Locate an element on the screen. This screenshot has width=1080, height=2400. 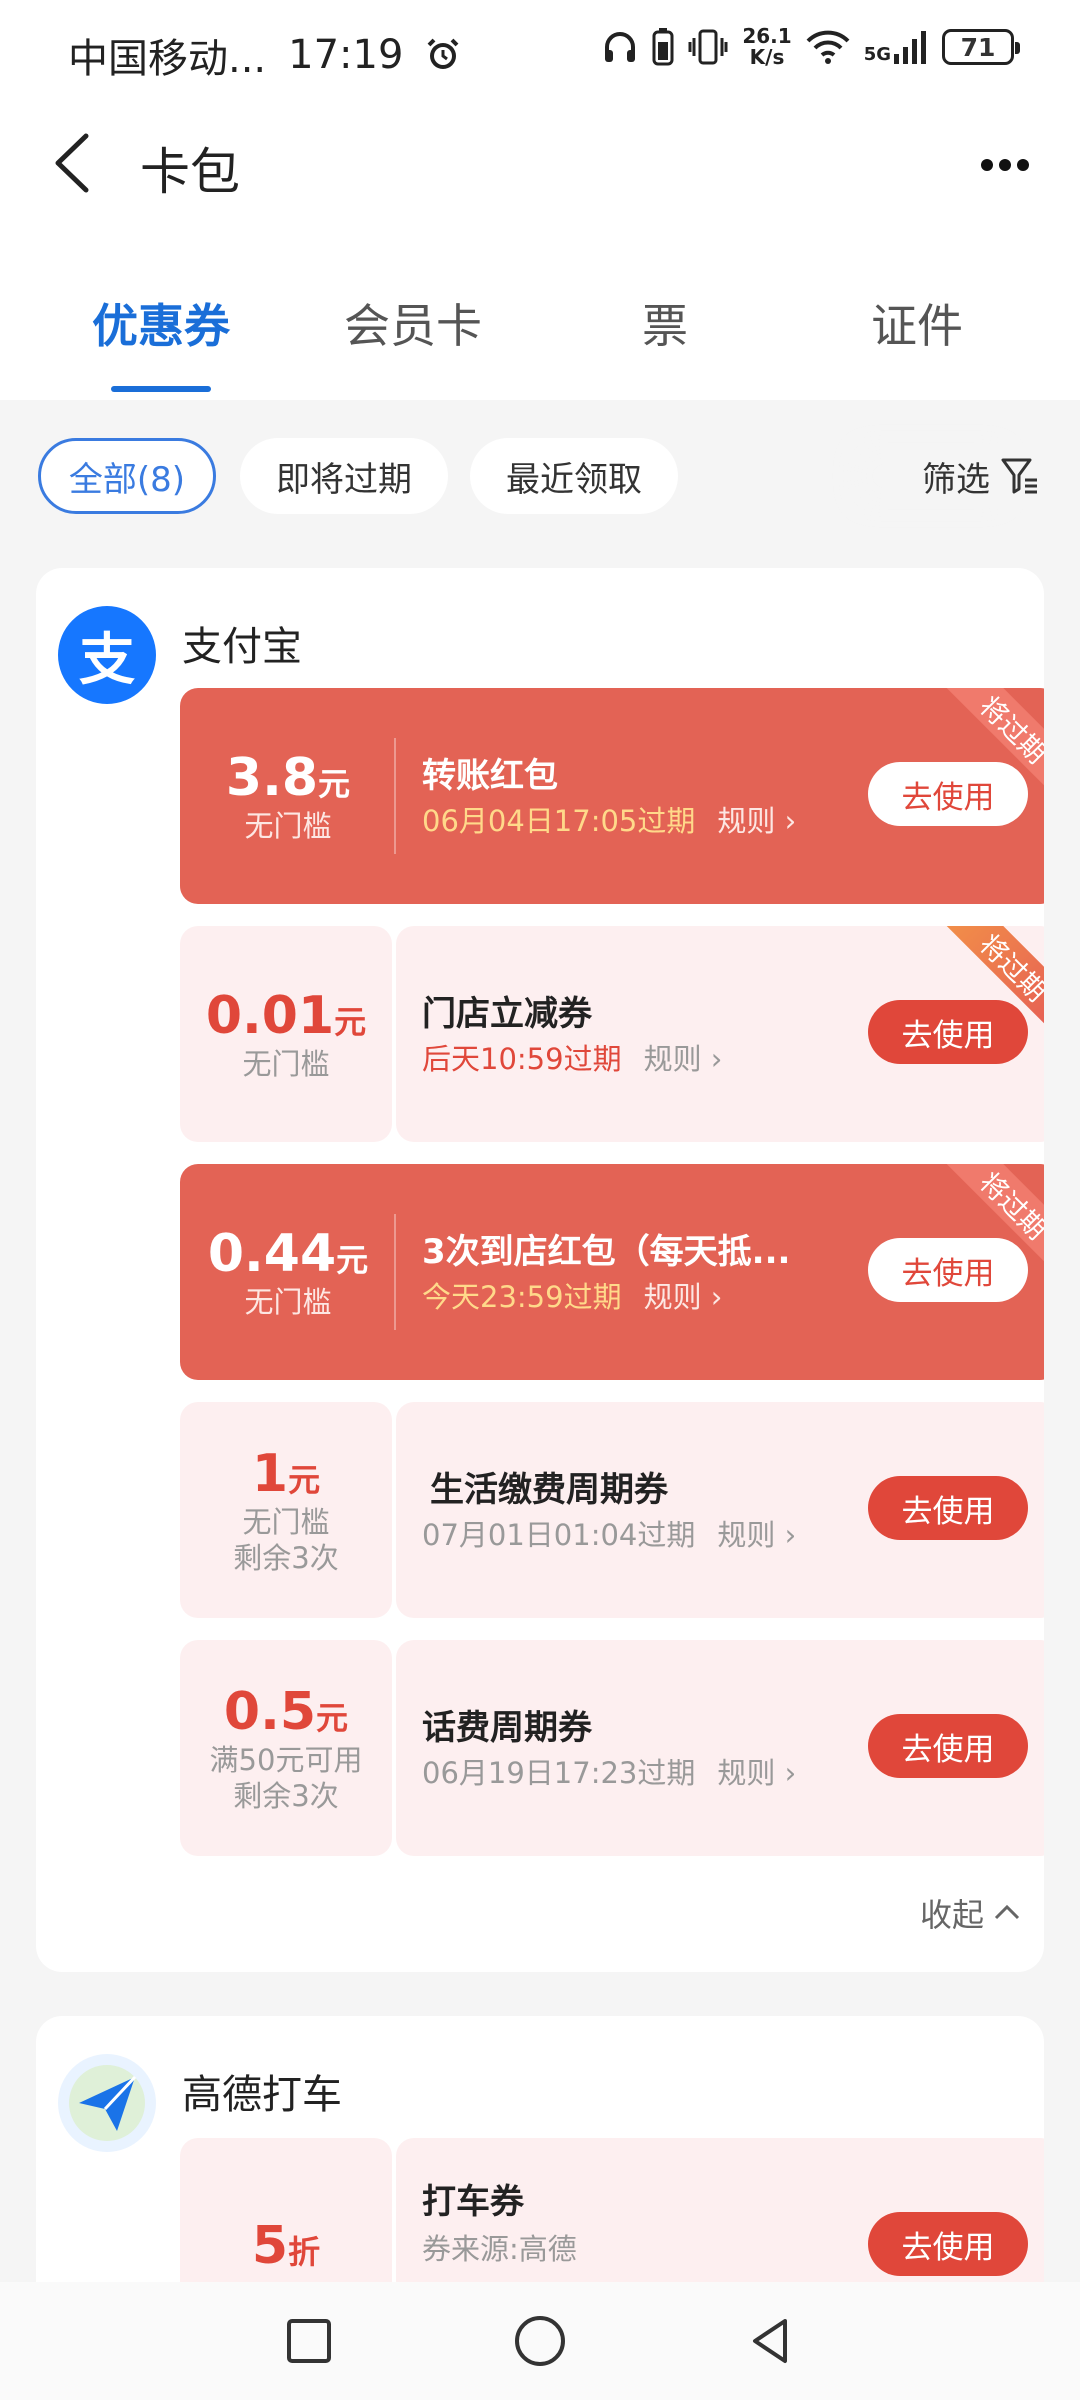
coupon-title: 打车券 is located at coordinates (473, 2202).